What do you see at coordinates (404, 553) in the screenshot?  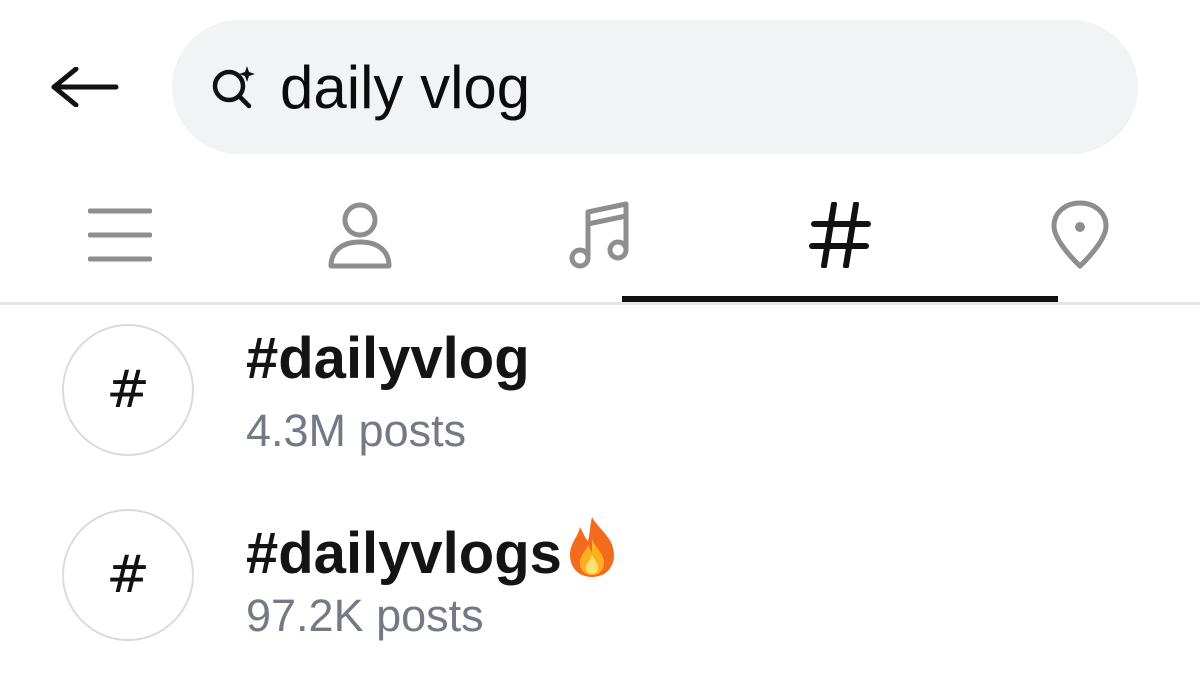 I see `hashtag-name: #dailyvlogs` at bounding box center [404, 553].